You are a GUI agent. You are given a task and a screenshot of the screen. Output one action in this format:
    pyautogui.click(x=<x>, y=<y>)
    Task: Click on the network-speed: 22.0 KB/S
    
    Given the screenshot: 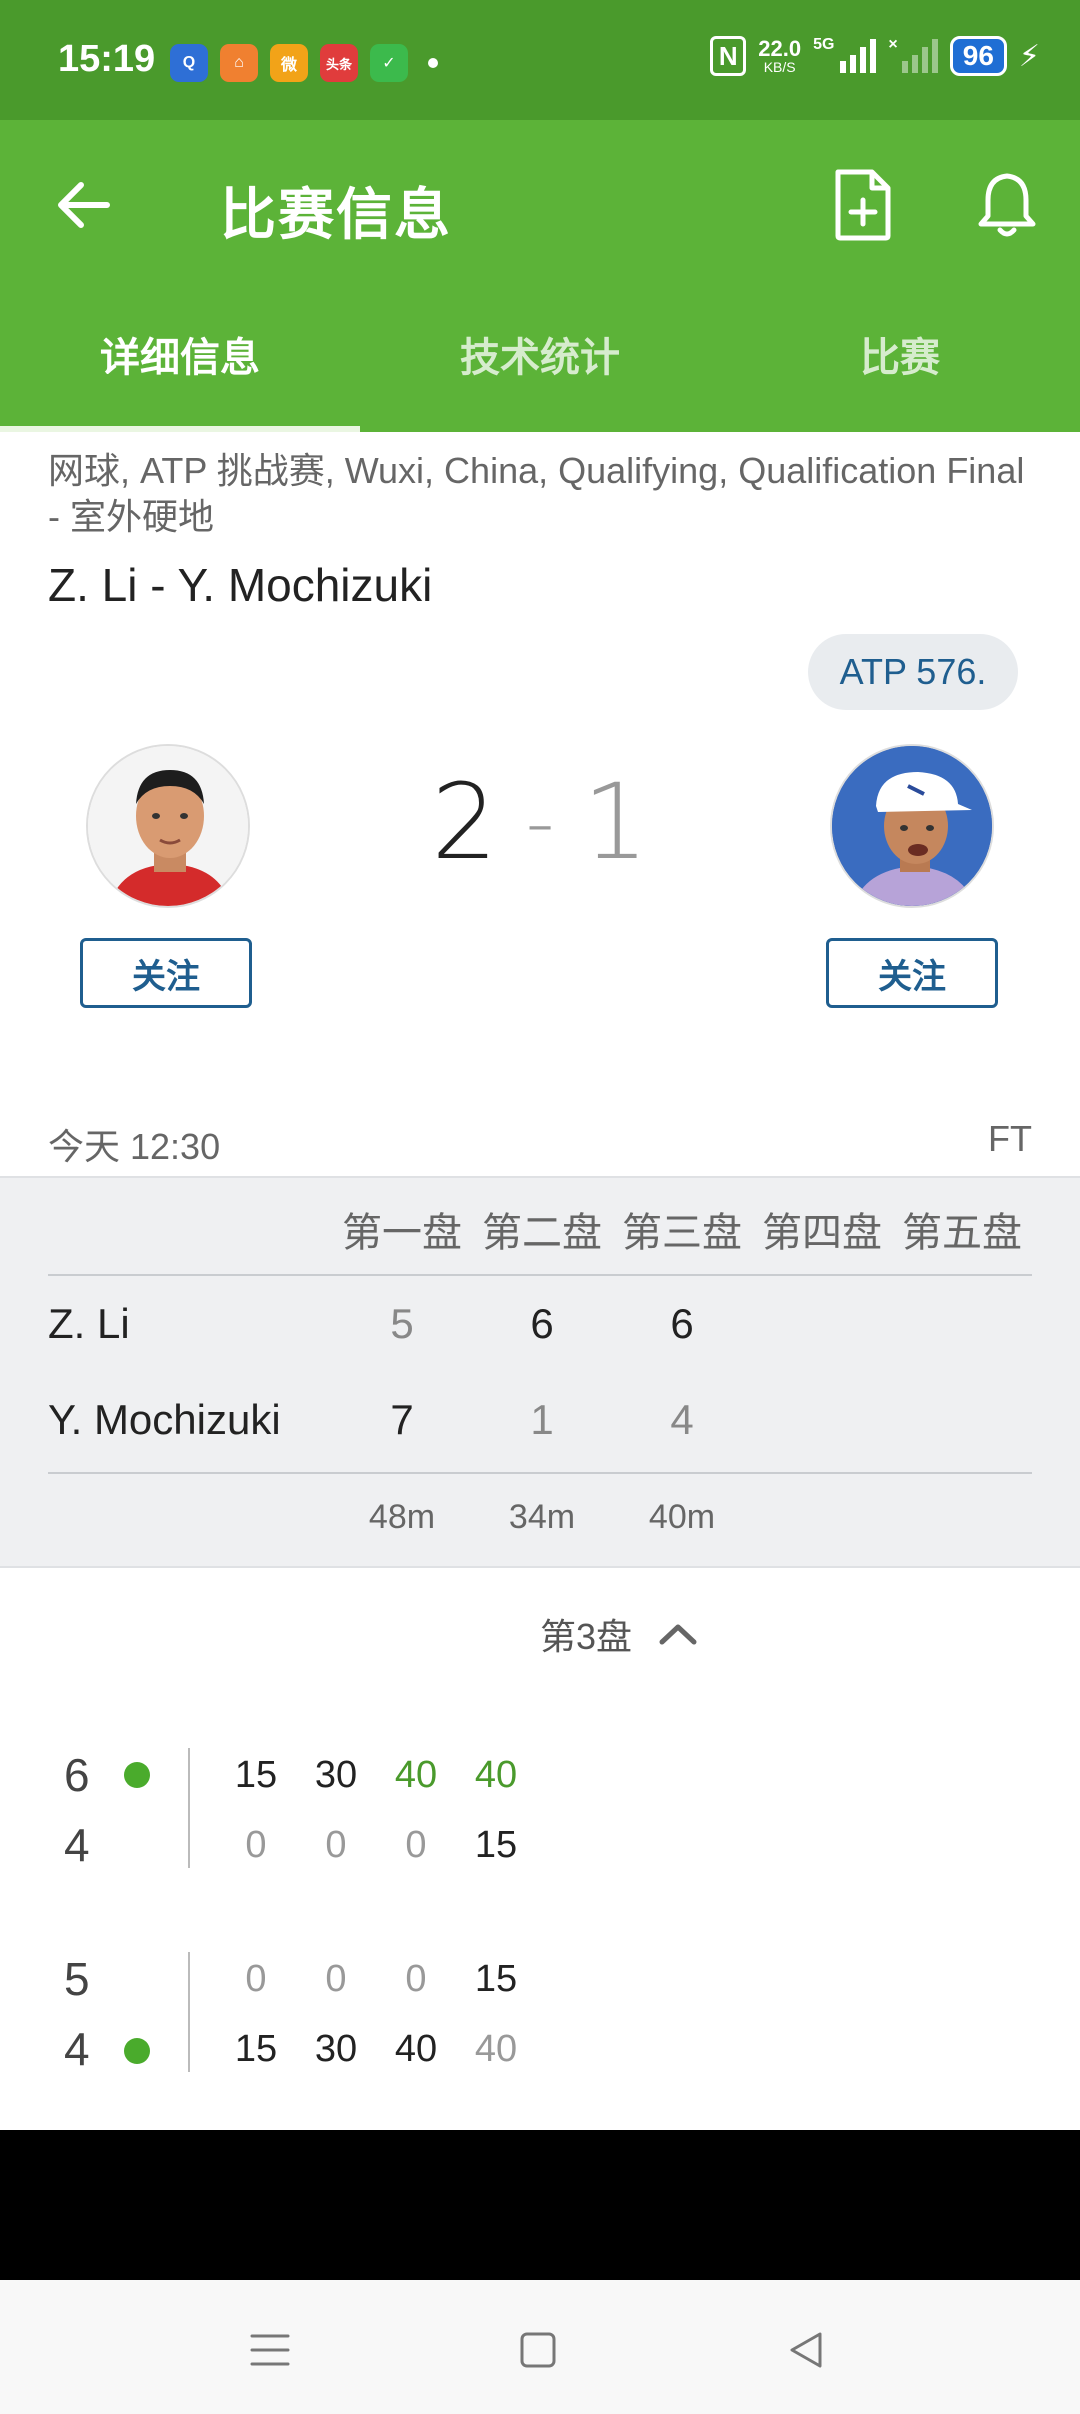 What is the action you would take?
    pyautogui.click(x=780, y=55)
    